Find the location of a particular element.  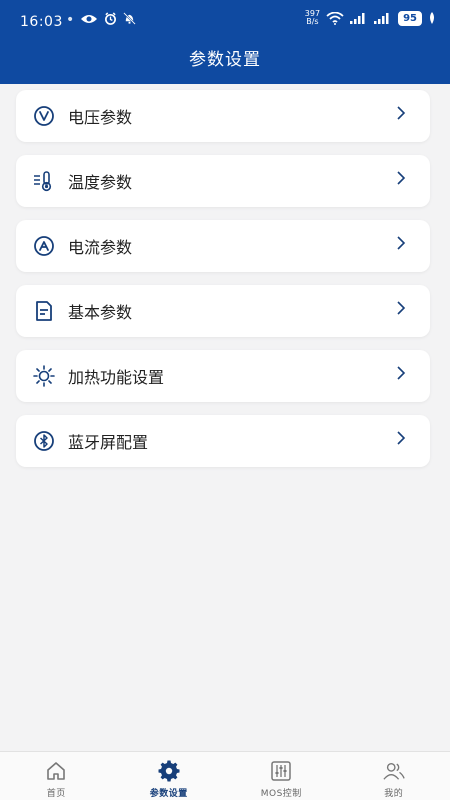

menu-item-voltage: 电压参数 is located at coordinates (223, 116).